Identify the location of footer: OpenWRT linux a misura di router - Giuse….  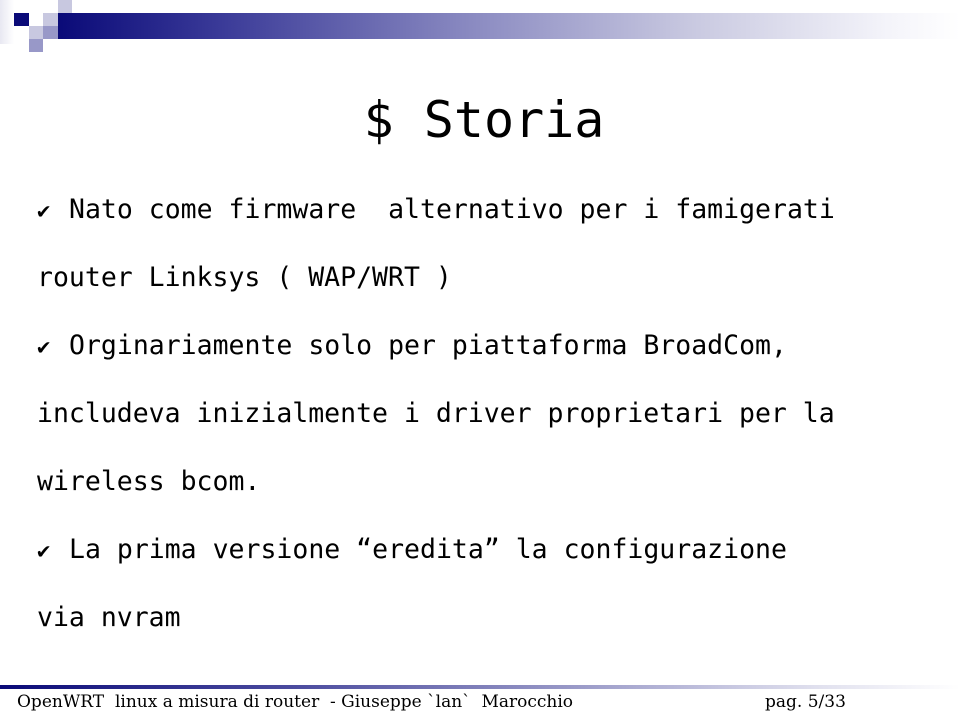
(480, 703).